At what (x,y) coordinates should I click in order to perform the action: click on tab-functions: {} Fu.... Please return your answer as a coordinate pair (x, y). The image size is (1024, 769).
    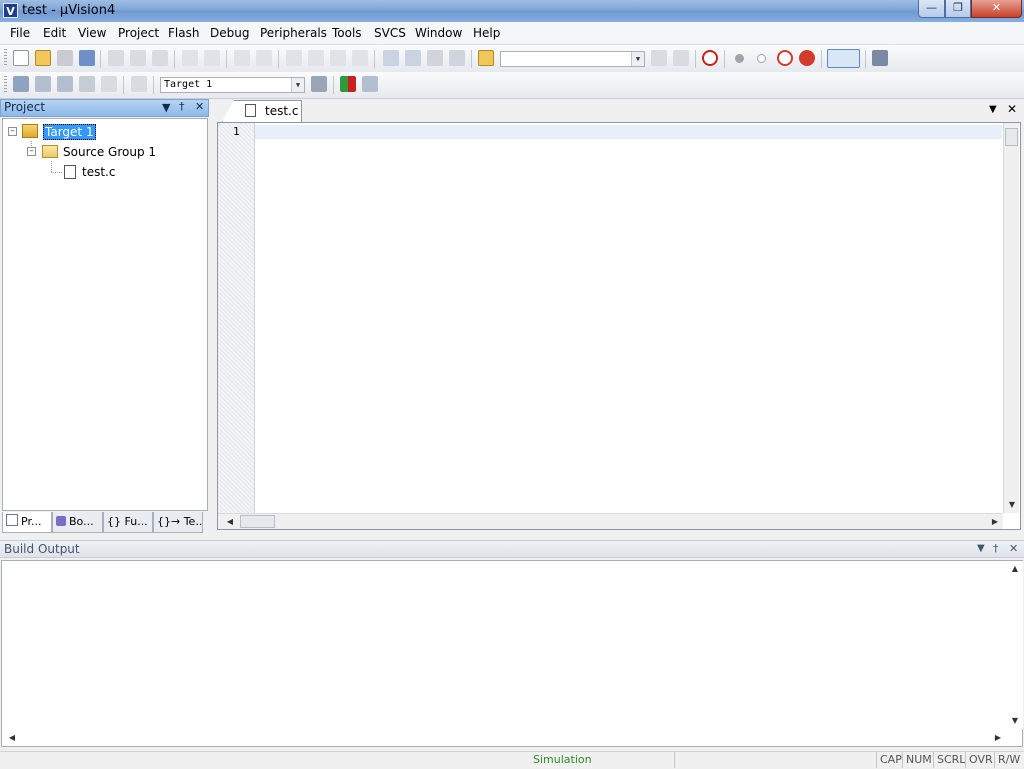
    Looking at the image, I should click on (128, 522).